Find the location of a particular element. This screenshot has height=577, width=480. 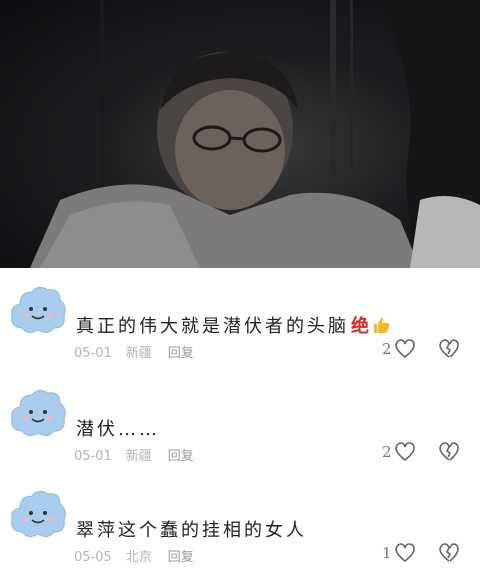

like-count: 1 is located at coordinates (387, 553).